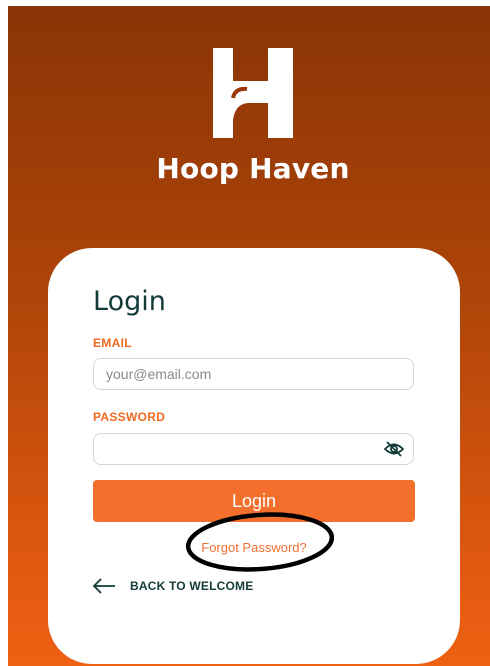 This screenshot has height=666, width=490. Describe the element at coordinates (112, 343) in the screenshot. I see `email-label: EMAIL` at that location.